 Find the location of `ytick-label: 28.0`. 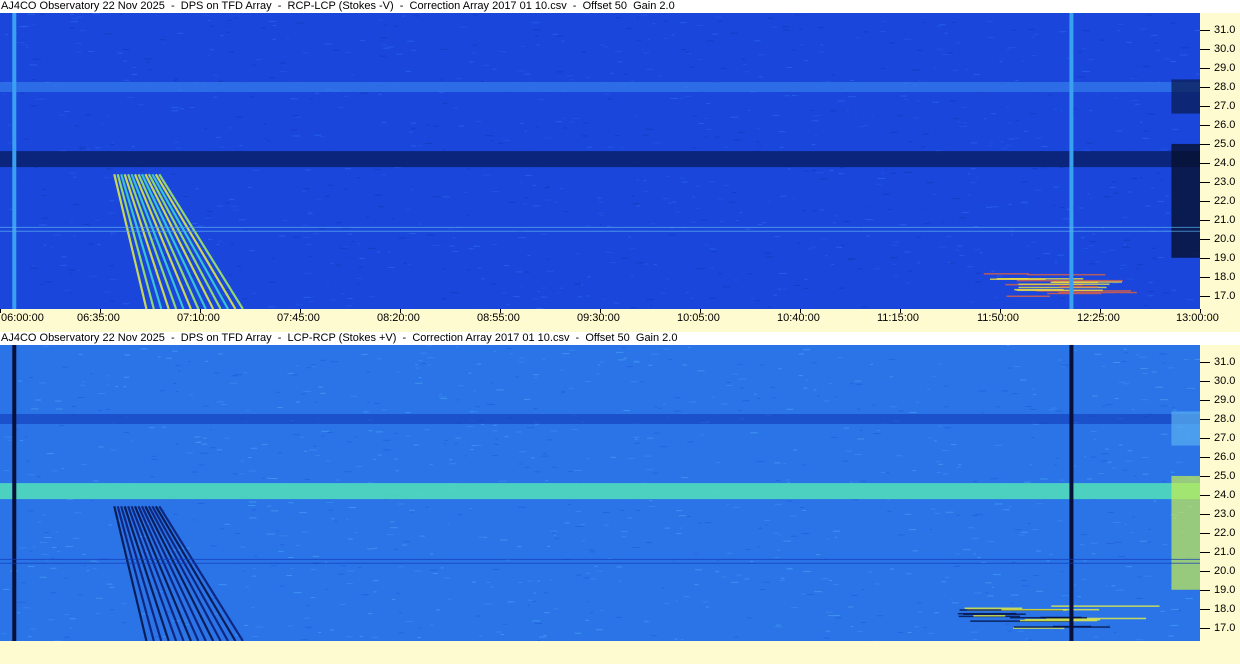

ytick-label: 28.0 is located at coordinates (1225, 87).